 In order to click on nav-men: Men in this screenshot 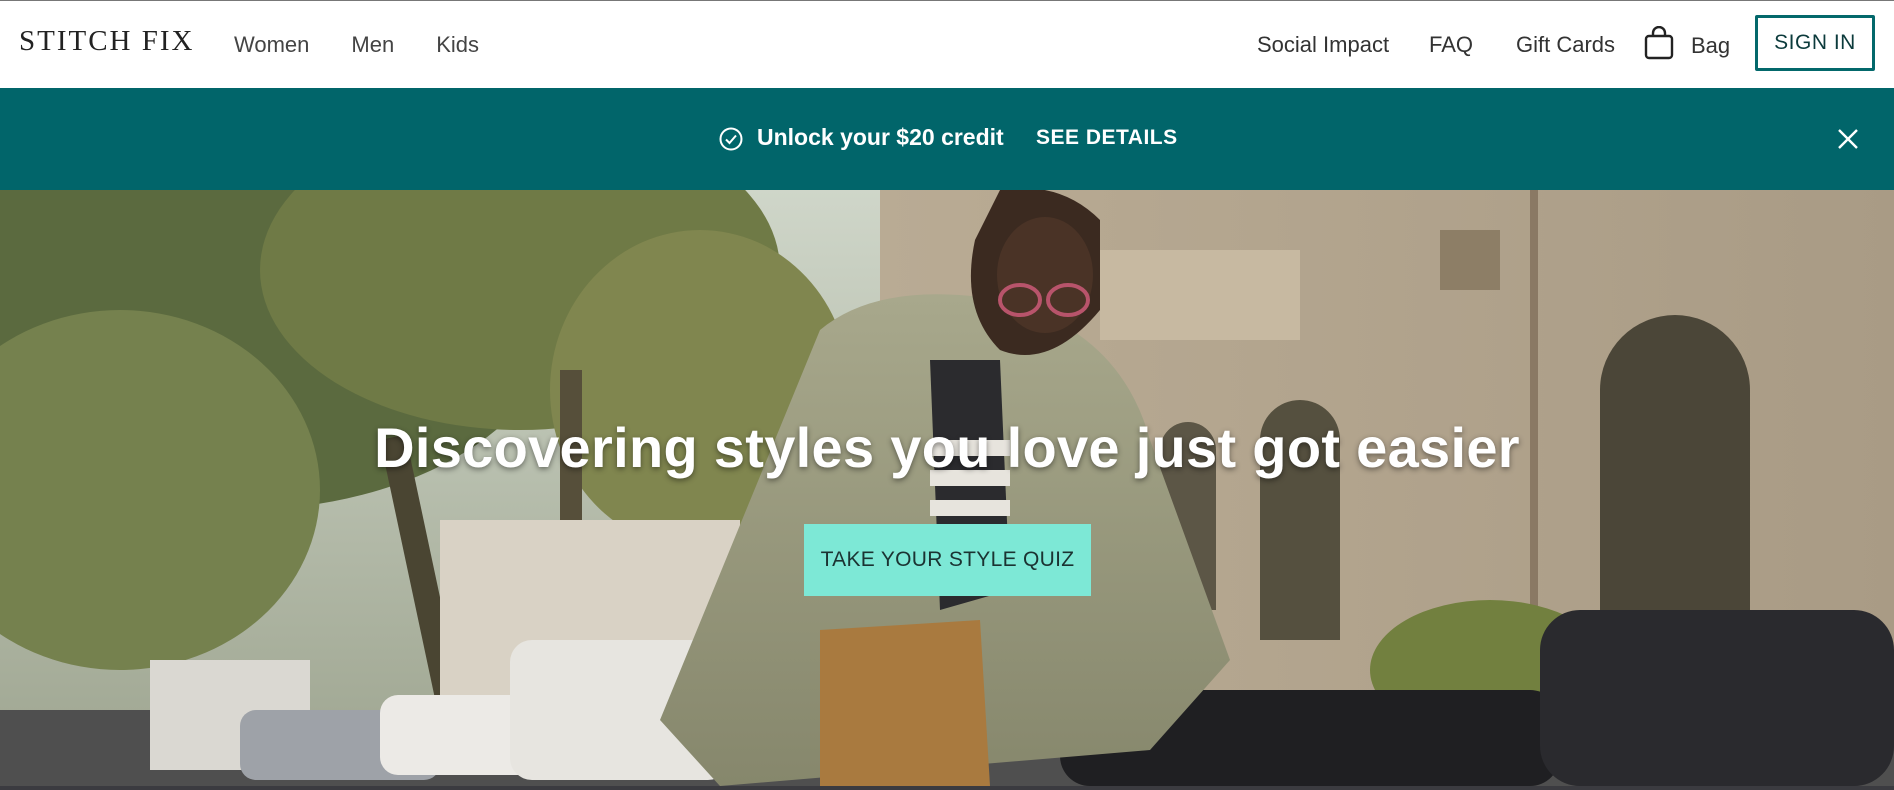, I will do `click(372, 45)`.